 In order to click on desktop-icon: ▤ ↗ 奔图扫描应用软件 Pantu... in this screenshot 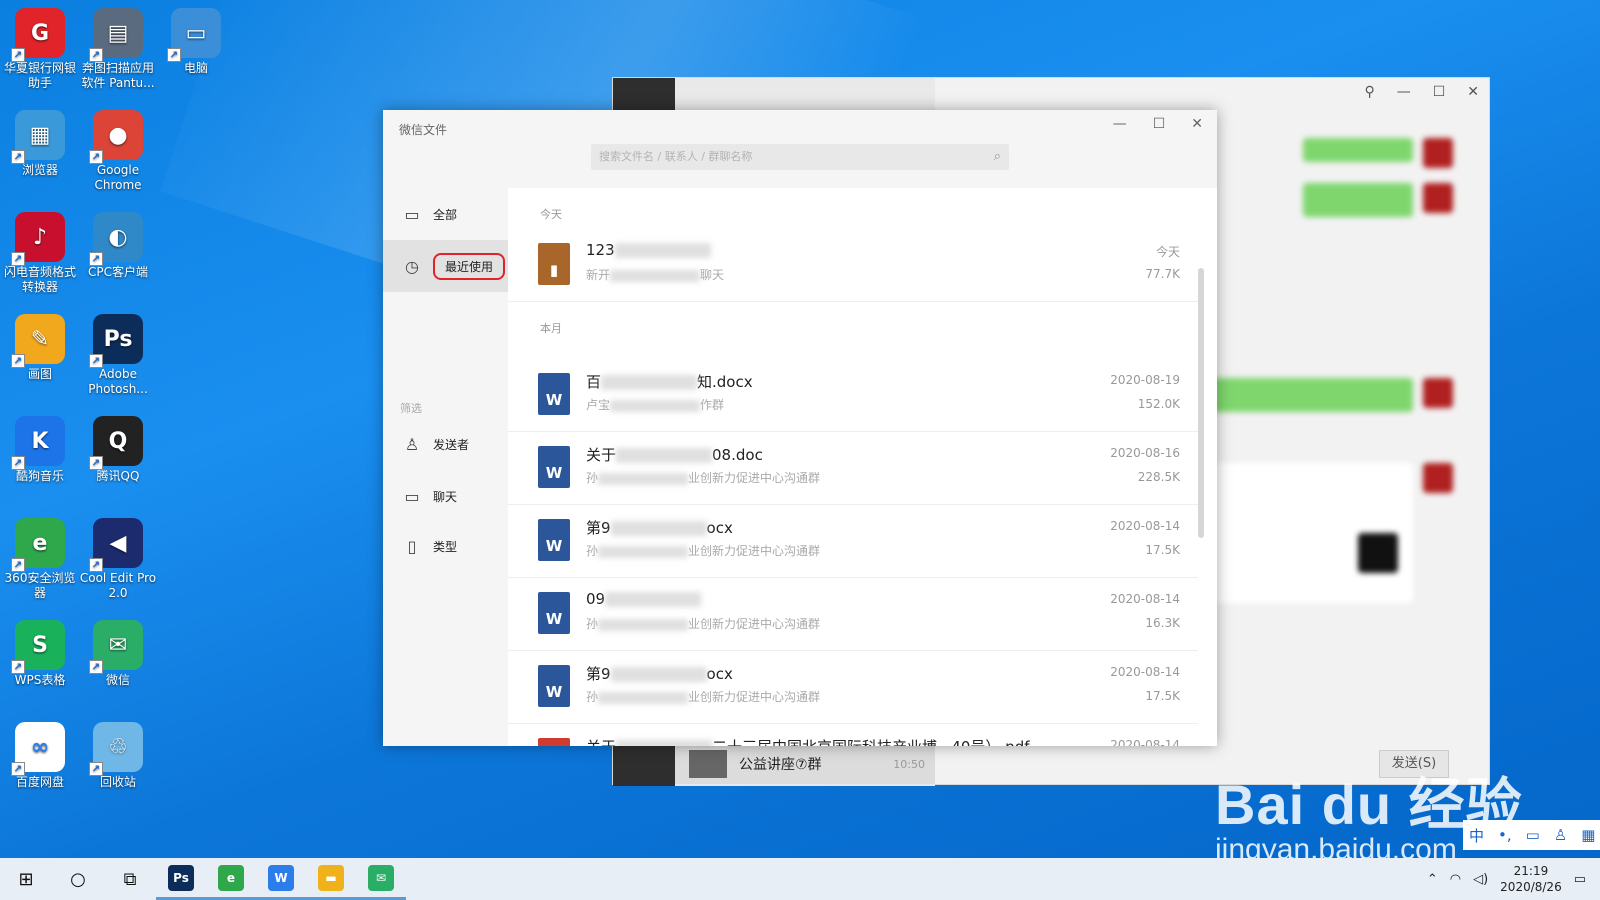, I will do `click(118, 47)`.